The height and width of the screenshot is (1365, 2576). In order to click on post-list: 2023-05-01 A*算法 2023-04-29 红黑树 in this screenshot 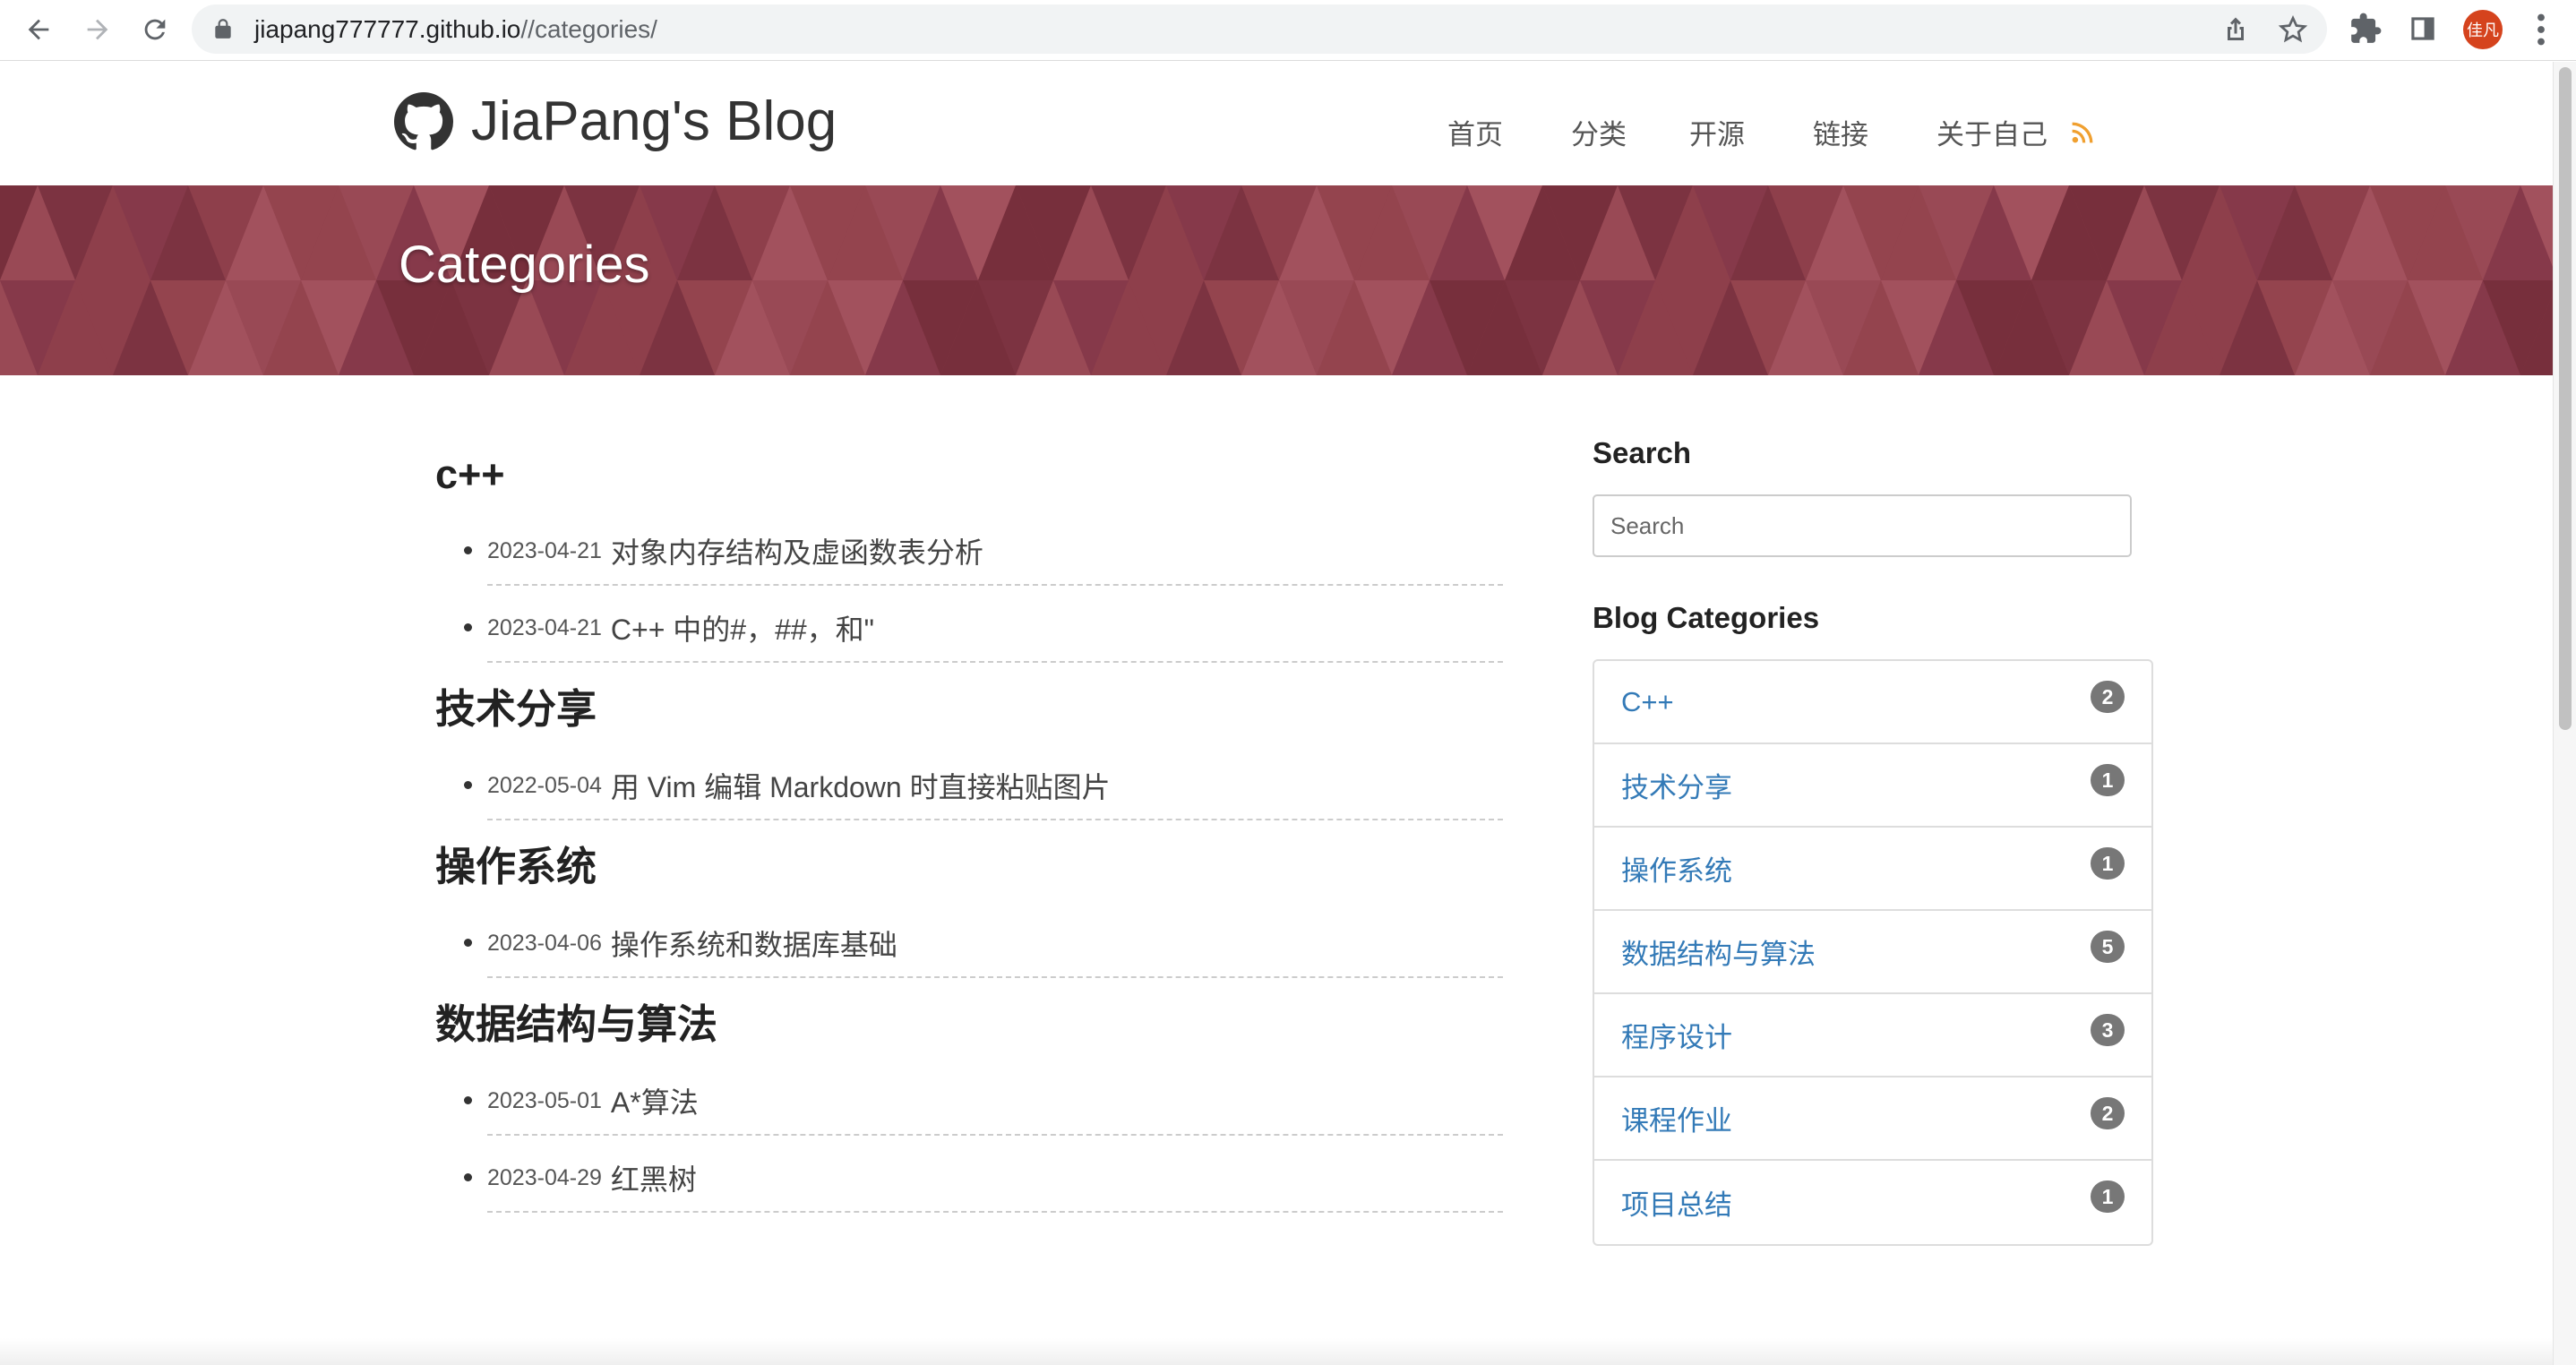, I will do `click(983, 1136)`.